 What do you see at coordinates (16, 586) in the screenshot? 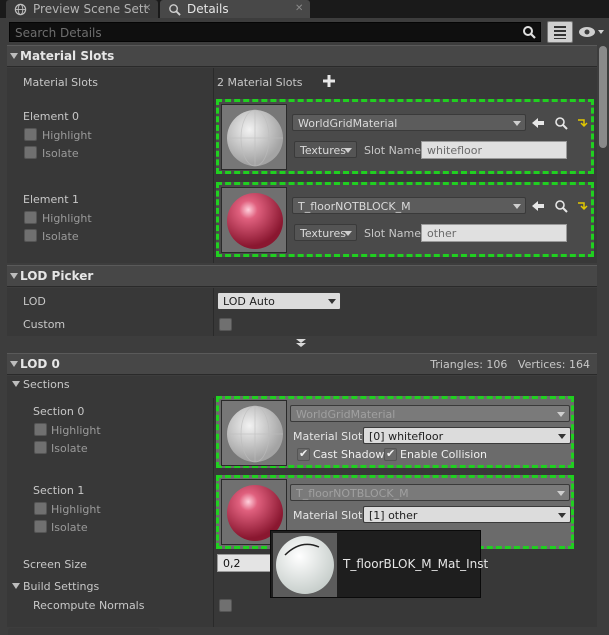
I see `build-settings-collapse-arrow-icon` at bounding box center [16, 586].